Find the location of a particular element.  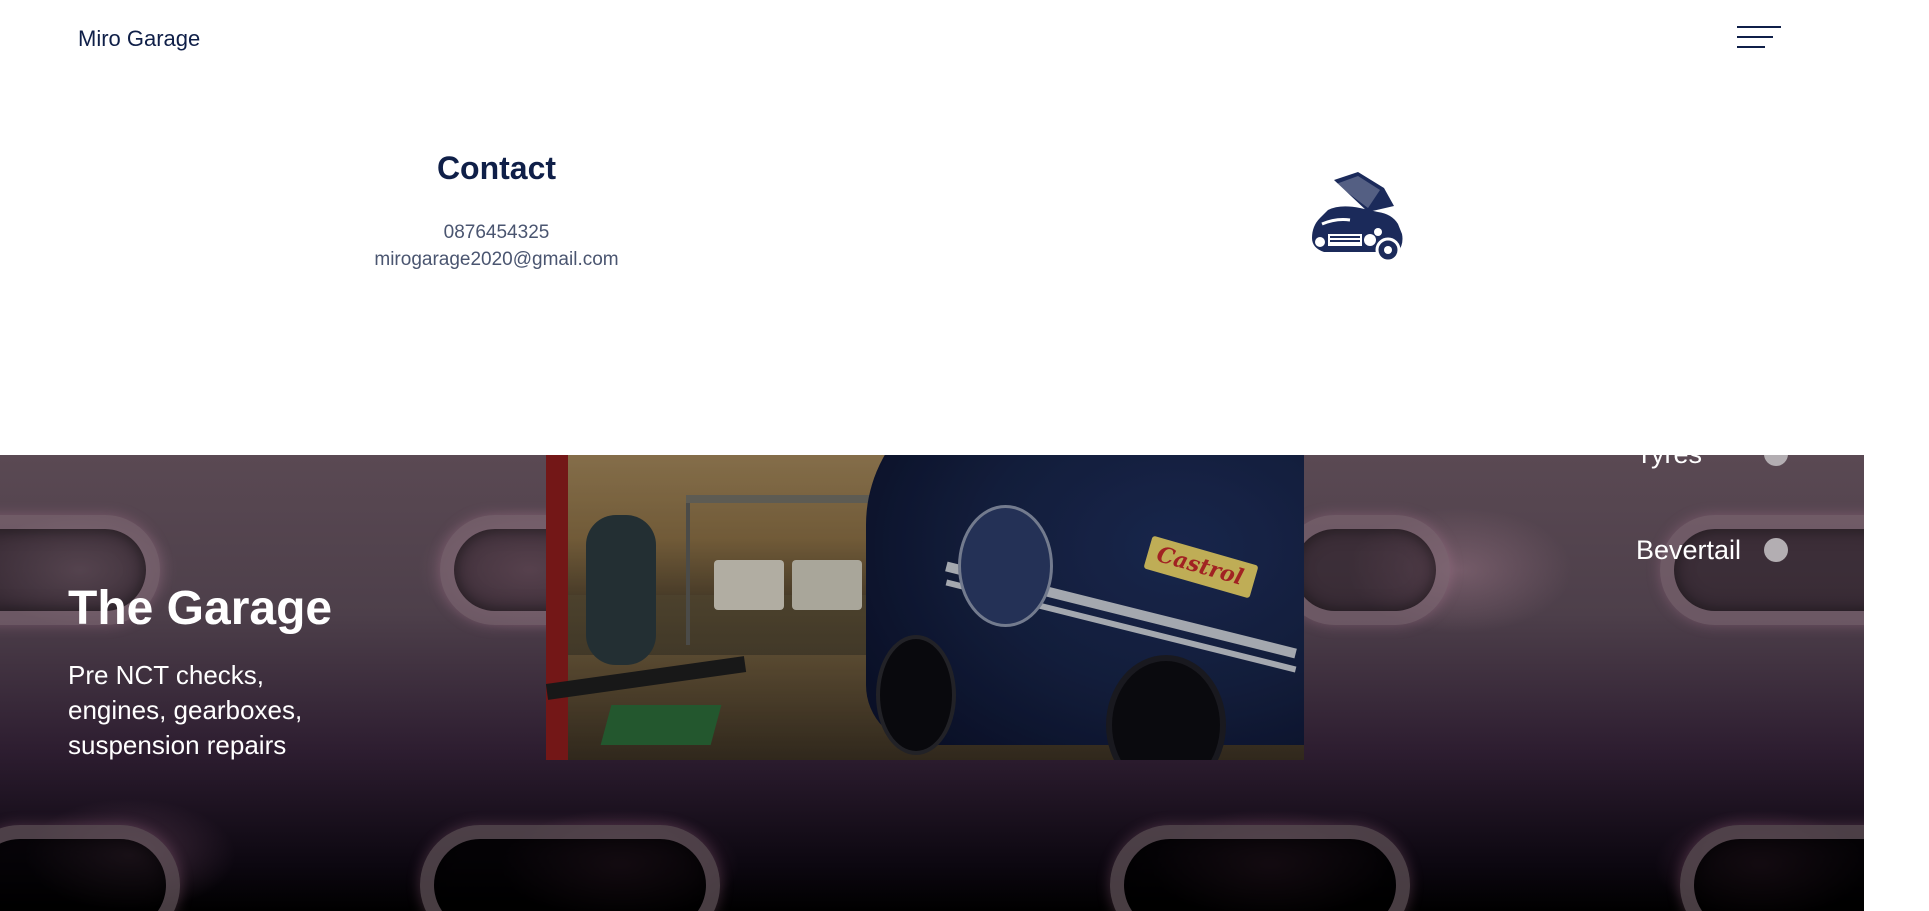

nav-item-bevertail: Bevertail is located at coordinates (1716, 555).